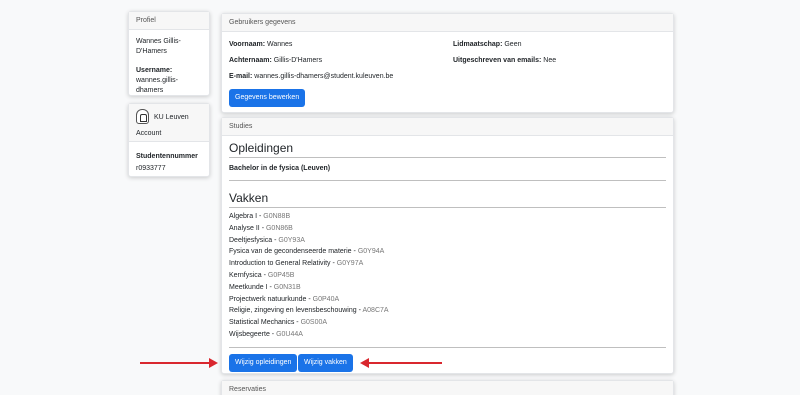  Describe the element at coordinates (247, 44) in the screenshot. I see `first-name-label: Voornaam:` at that location.